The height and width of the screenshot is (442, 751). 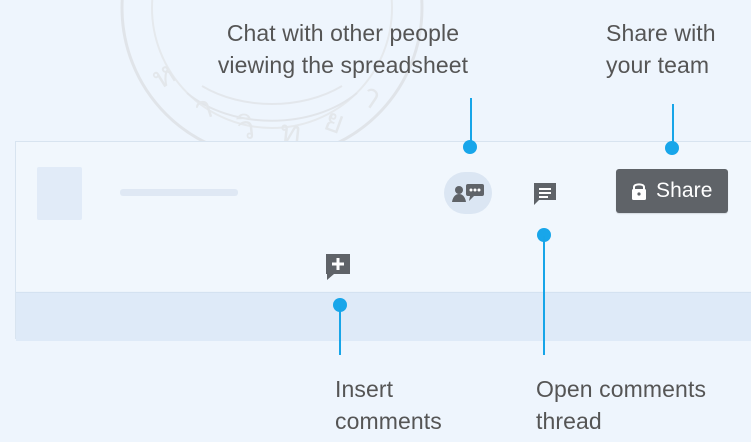 What do you see at coordinates (471, 122) in the screenshot?
I see `chat-callout-line` at bounding box center [471, 122].